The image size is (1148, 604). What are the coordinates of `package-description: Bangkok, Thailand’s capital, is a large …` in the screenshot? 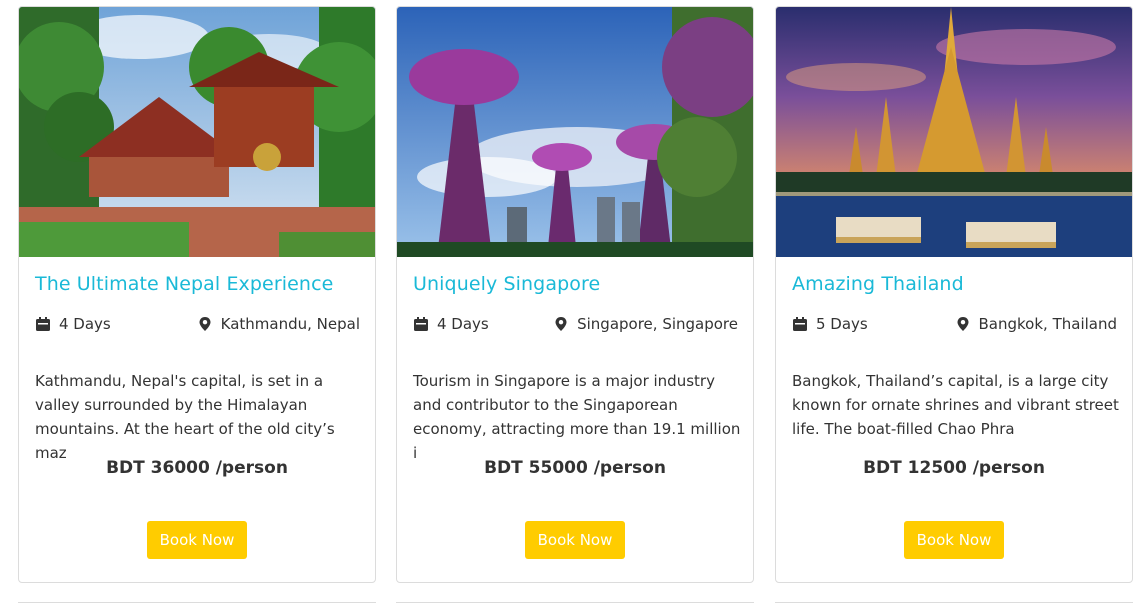 It's located at (955, 405).